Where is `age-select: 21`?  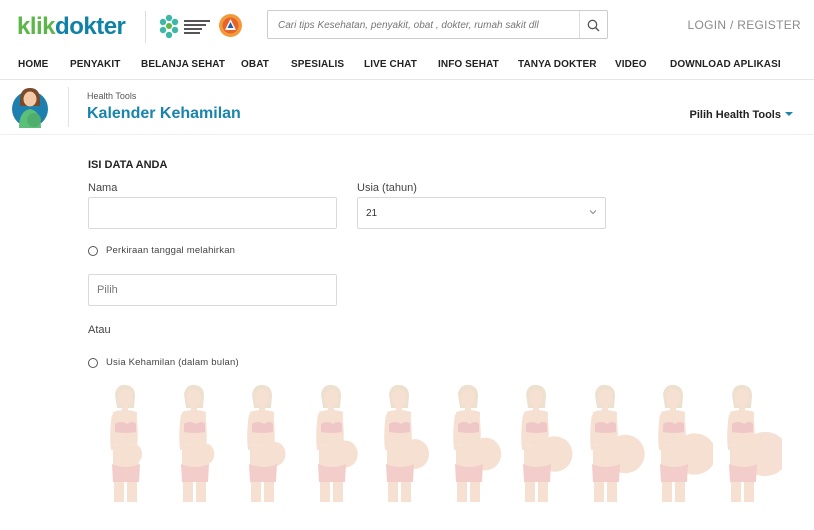
age-select: 21 is located at coordinates (481, 213).